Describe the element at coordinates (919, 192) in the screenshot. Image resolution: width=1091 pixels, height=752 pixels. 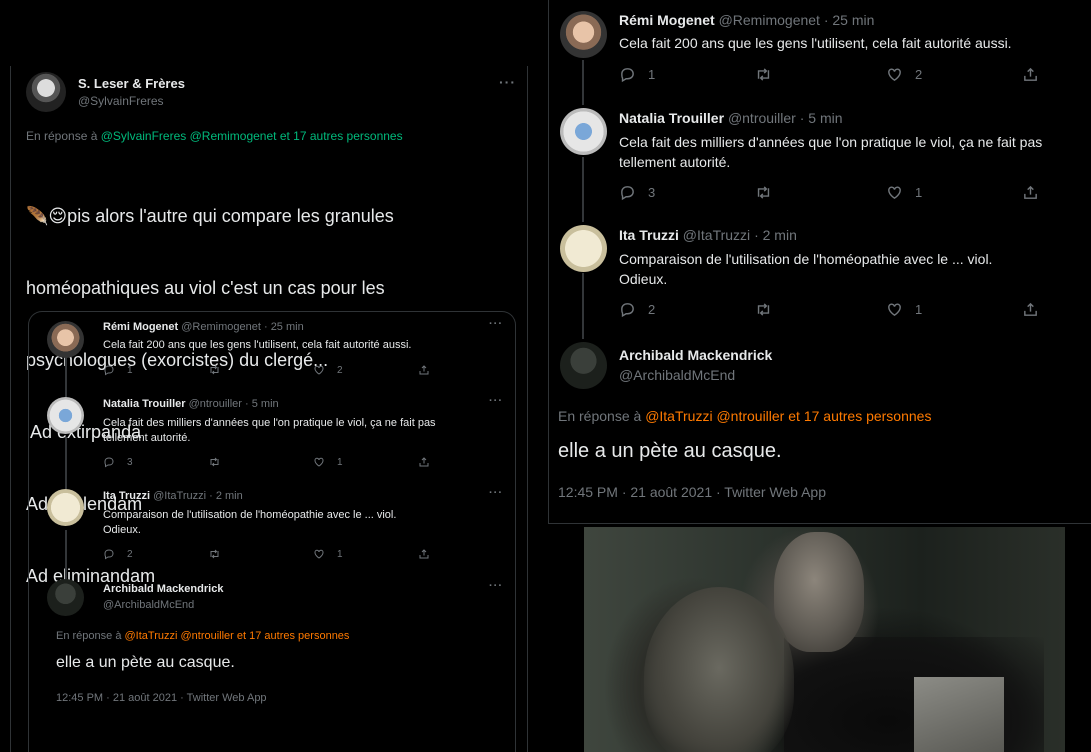
I see `like-count: 1` at that location.